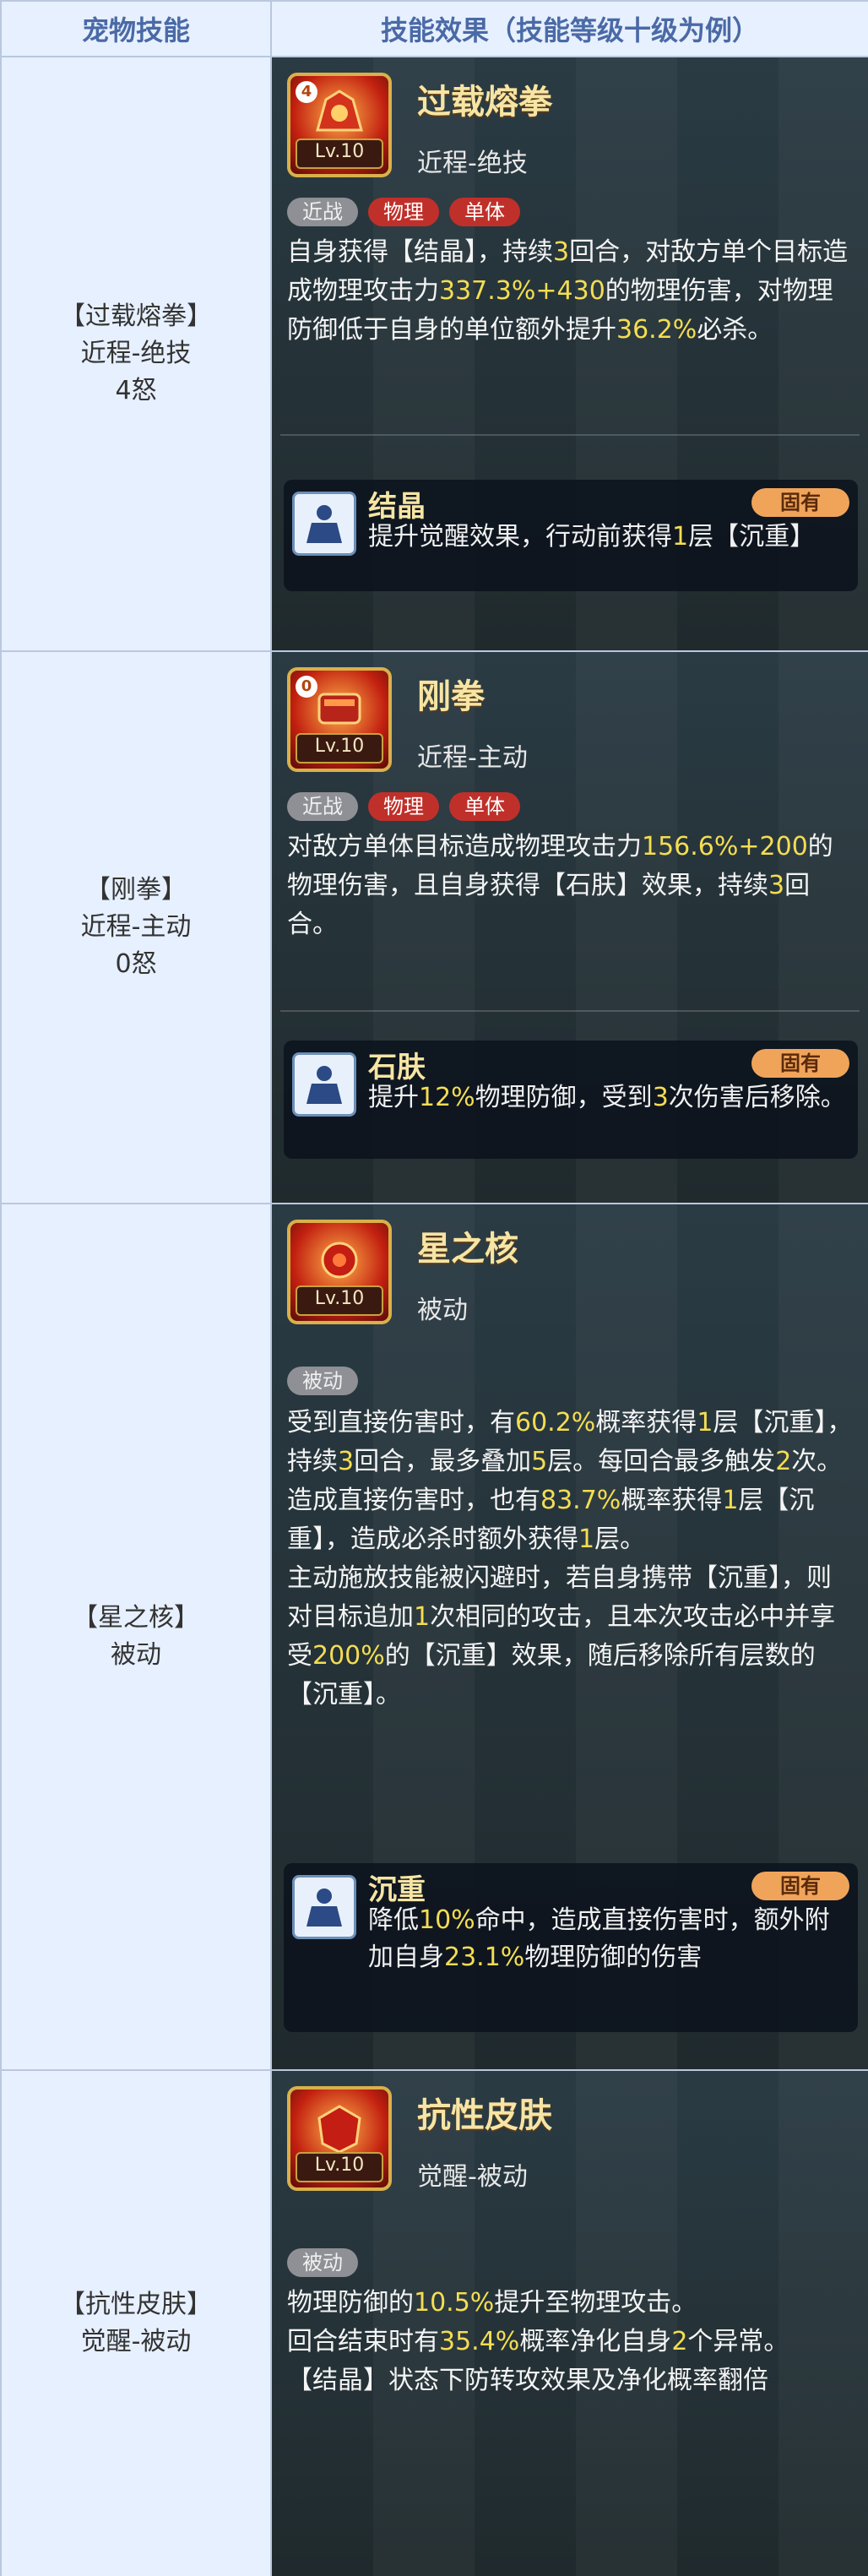 This screenshot has width=868, height=2576. I want to click on skill-subtype: 觉醒-被动, so click(472, 2177).